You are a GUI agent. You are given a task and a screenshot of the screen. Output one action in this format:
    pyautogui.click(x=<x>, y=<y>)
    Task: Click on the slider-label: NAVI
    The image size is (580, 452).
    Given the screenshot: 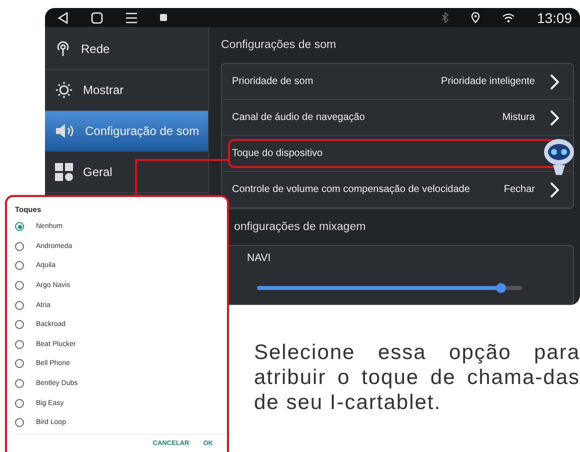 What is the action you would take?
    pyautogui.click(x=259, y=258)
    